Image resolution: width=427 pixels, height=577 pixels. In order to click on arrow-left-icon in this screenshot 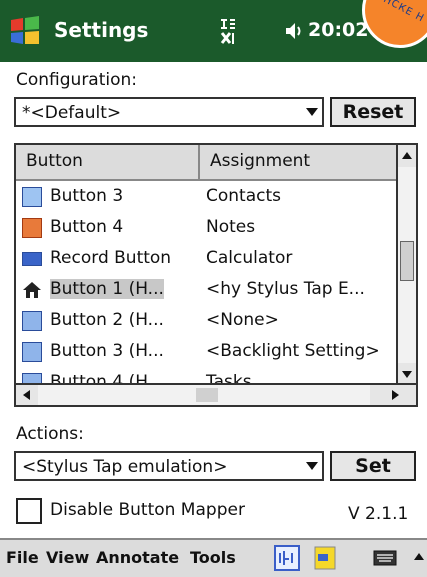, I will do `click(26, 395)`.